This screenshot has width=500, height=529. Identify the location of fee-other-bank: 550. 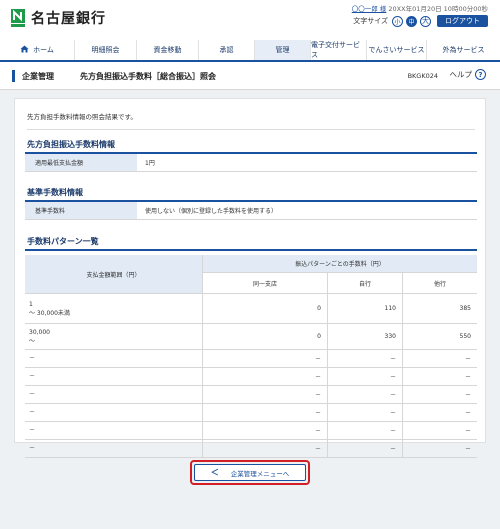
(439, 336).